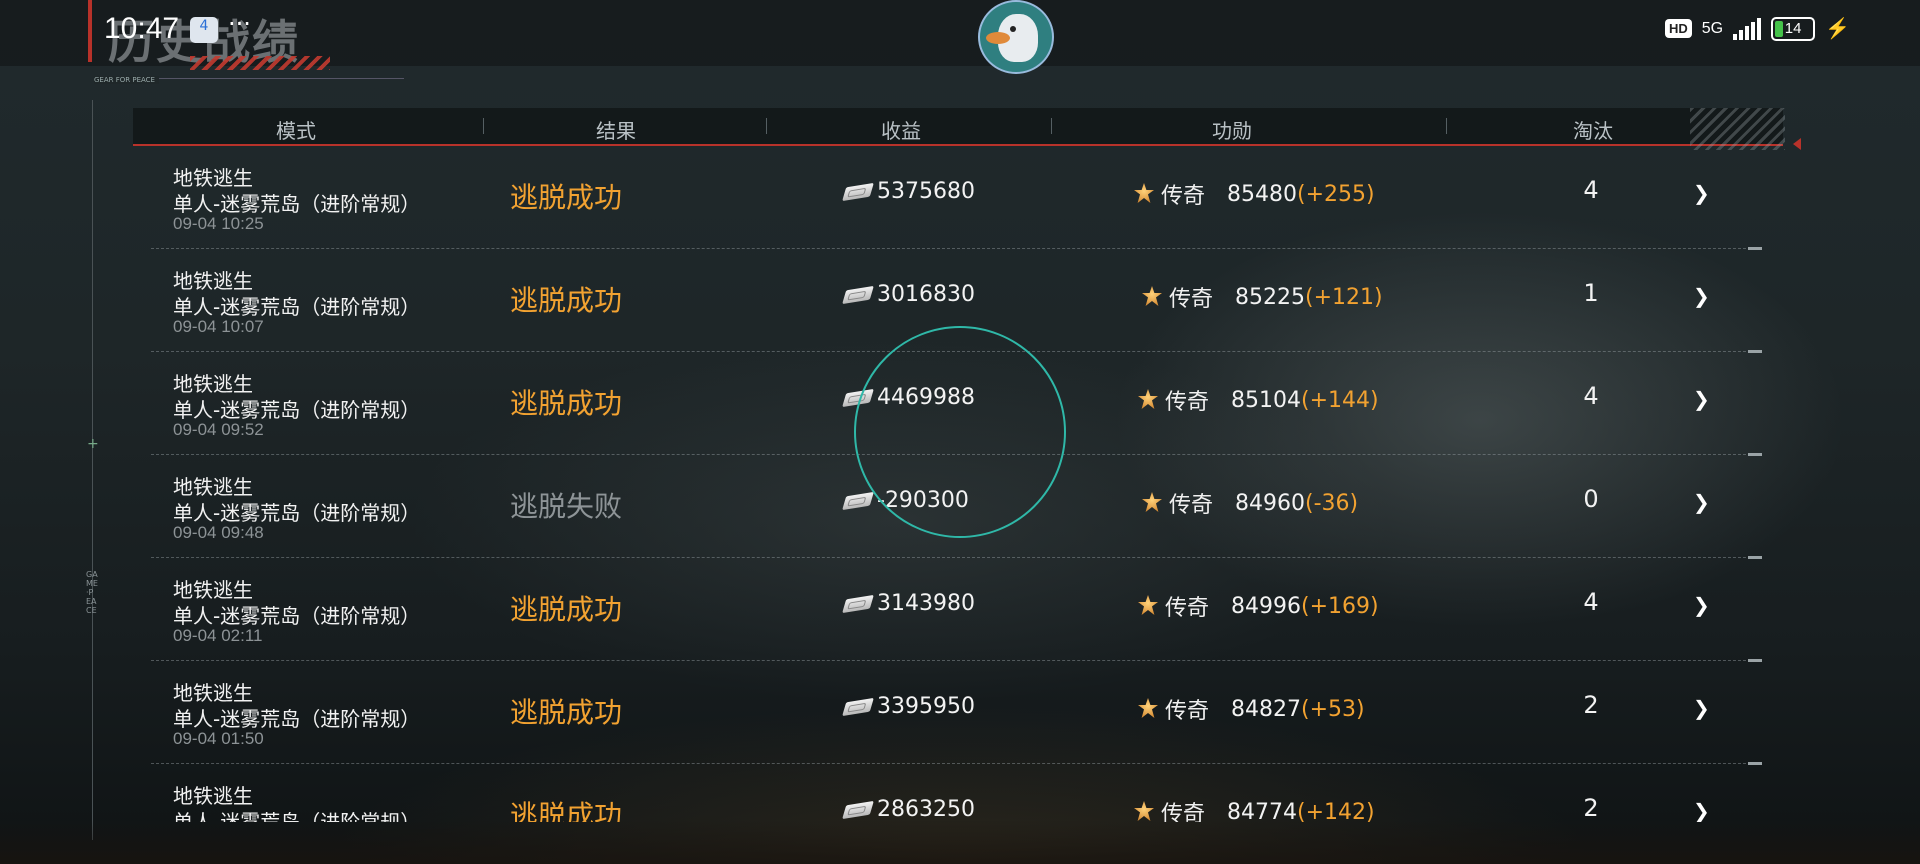 The image size is (1920, 864). I want to click on bottom-fade, so click(960, 842).